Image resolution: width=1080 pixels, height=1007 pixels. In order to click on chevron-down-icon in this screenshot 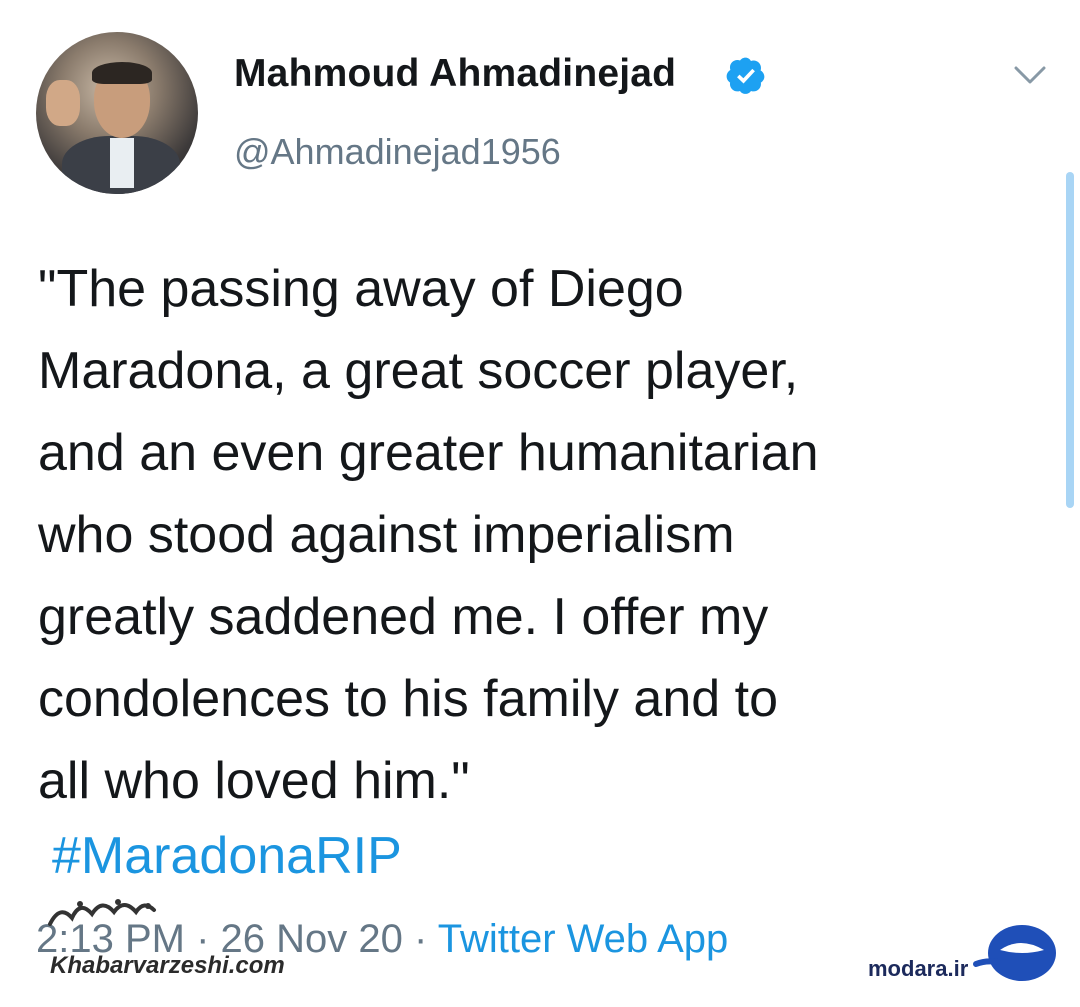, I will do `click(1030, 75)`.